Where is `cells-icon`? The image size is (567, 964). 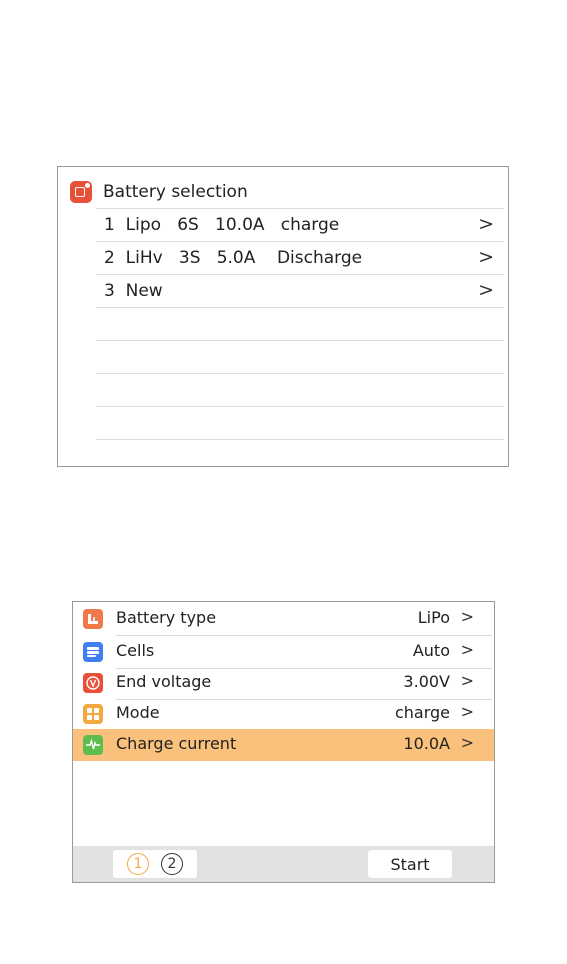 cells-icon is located at coordinates (93, 652).